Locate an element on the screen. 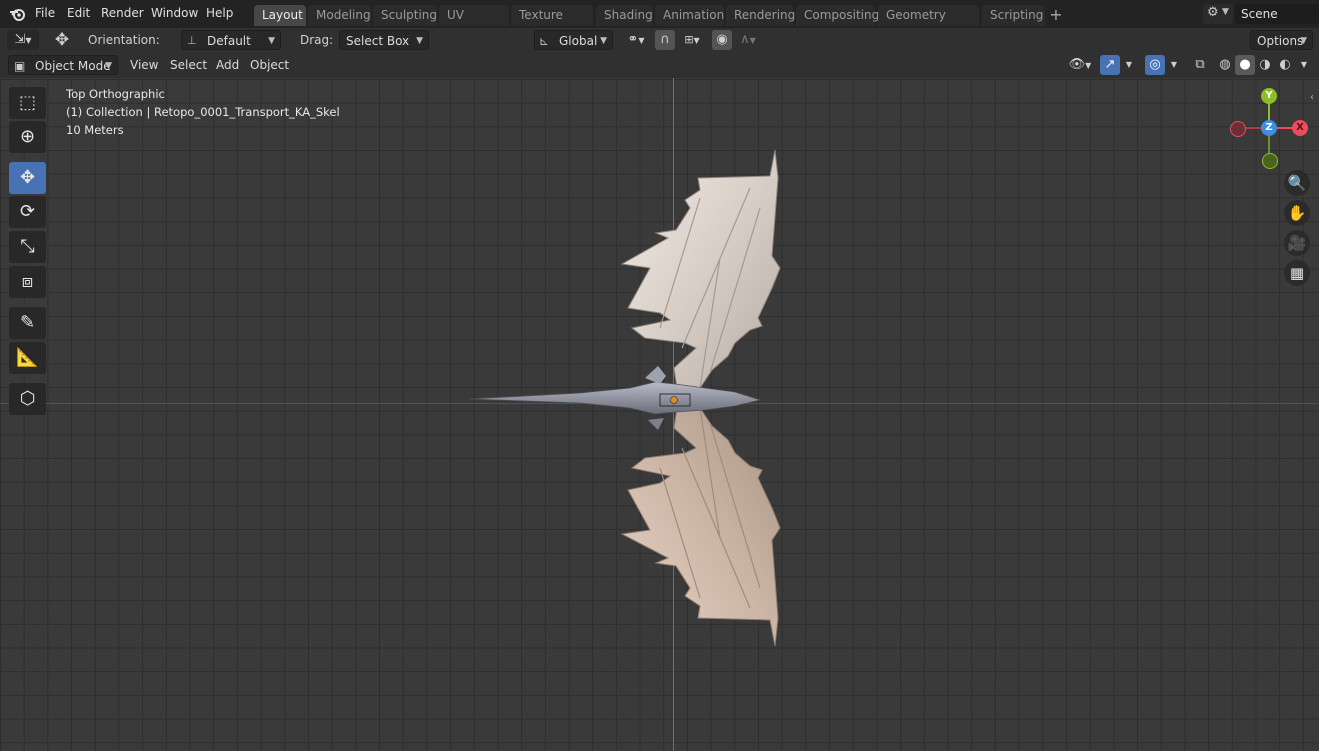 This screenshot has width=1319, height=751. overlays-toggle-button: ◎ is located at coordinates (1155, 65).